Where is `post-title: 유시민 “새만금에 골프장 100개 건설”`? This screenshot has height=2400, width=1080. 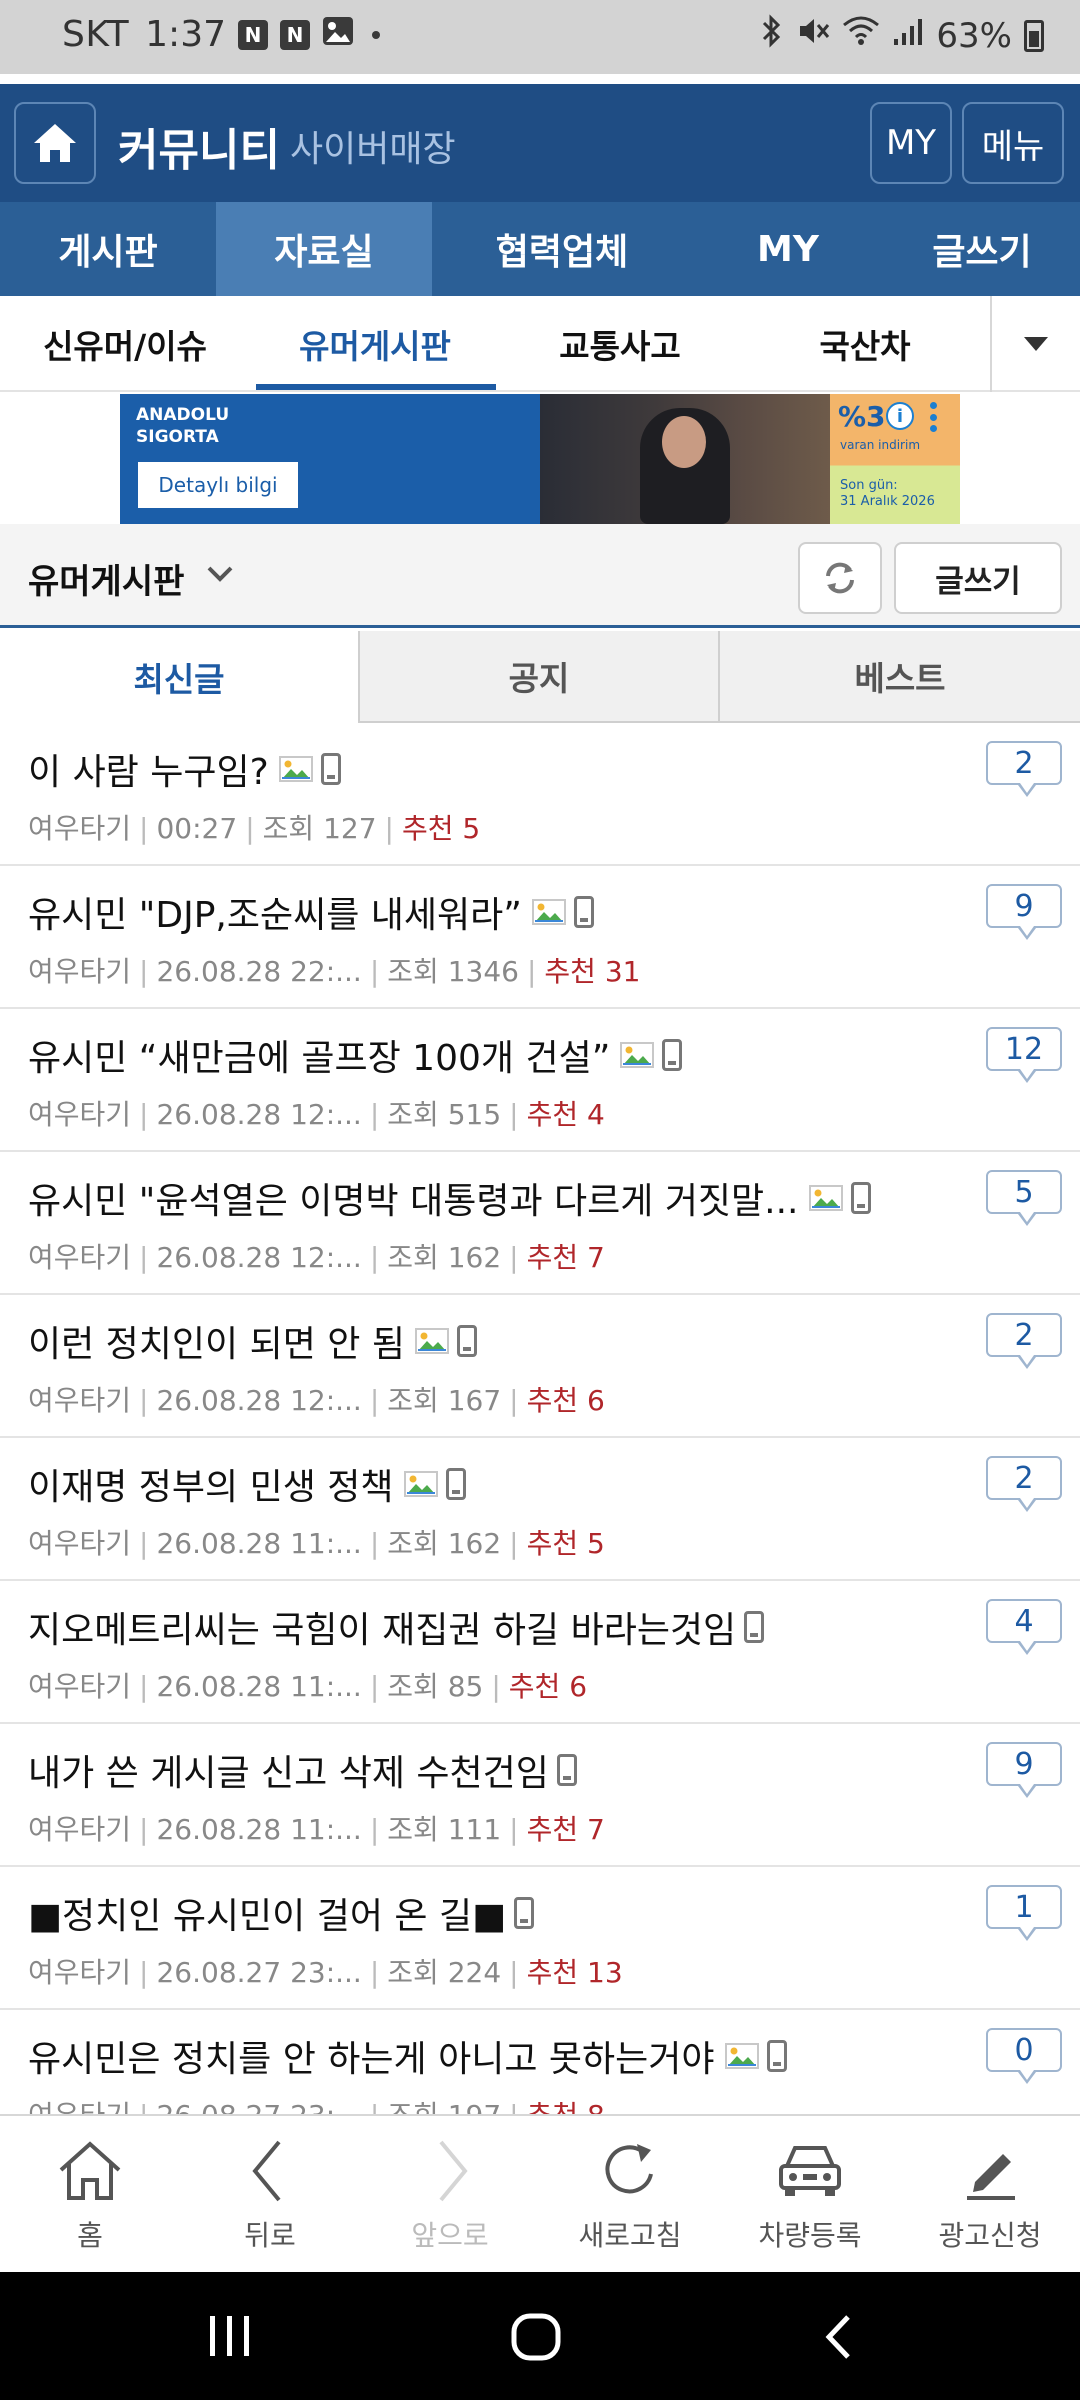
post-title: 유시민 “새만금에 골프장 100개 건설” is located at coordinates (355, 1055).